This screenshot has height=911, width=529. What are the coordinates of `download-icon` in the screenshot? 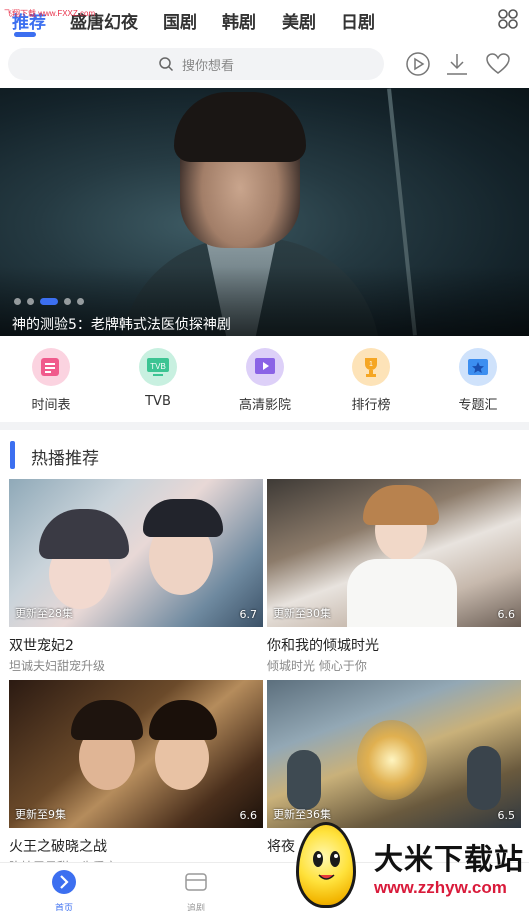 It's located at (457, 64).